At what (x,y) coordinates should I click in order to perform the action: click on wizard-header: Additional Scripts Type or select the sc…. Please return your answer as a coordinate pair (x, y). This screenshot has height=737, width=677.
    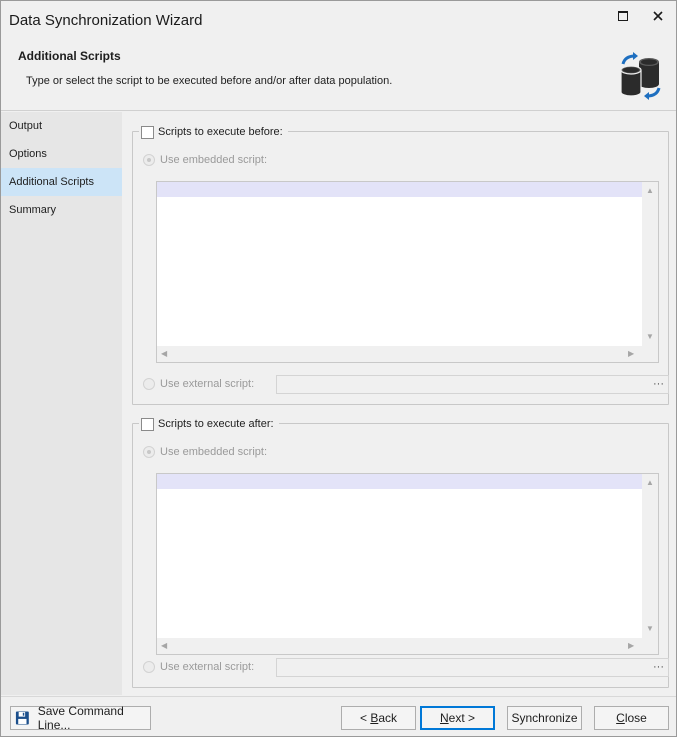
    Looking at the image, I should click on (338, 75).